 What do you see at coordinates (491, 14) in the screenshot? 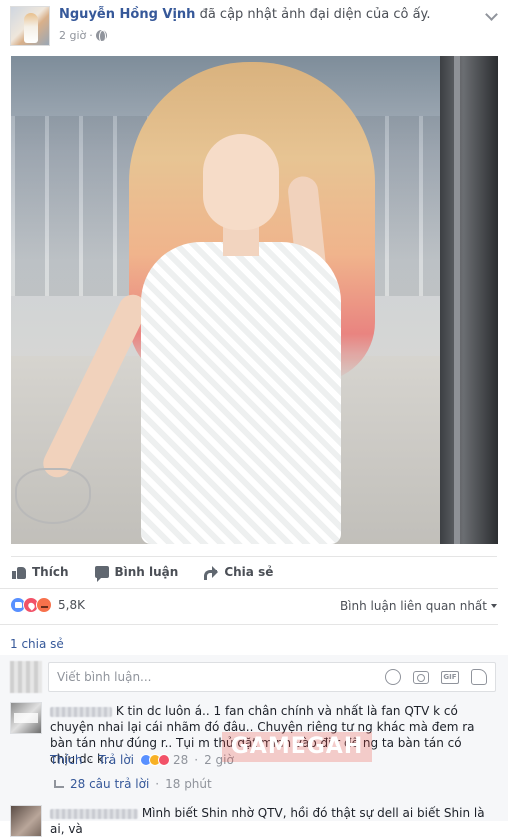
I see `chevron-down-icon` at bounding box center [491, 14].